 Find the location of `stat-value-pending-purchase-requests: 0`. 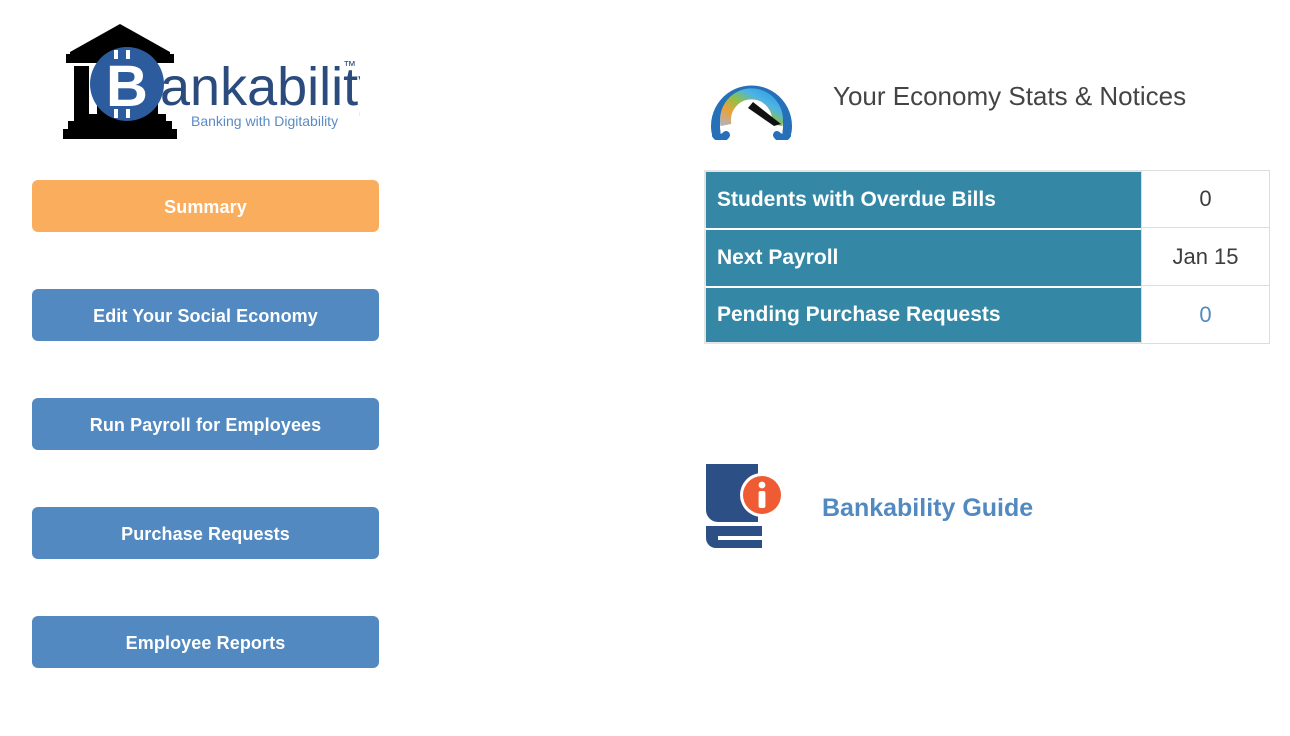

stat-value-pending-purchase-requests: 0 is located at coordinates (1205, 315).